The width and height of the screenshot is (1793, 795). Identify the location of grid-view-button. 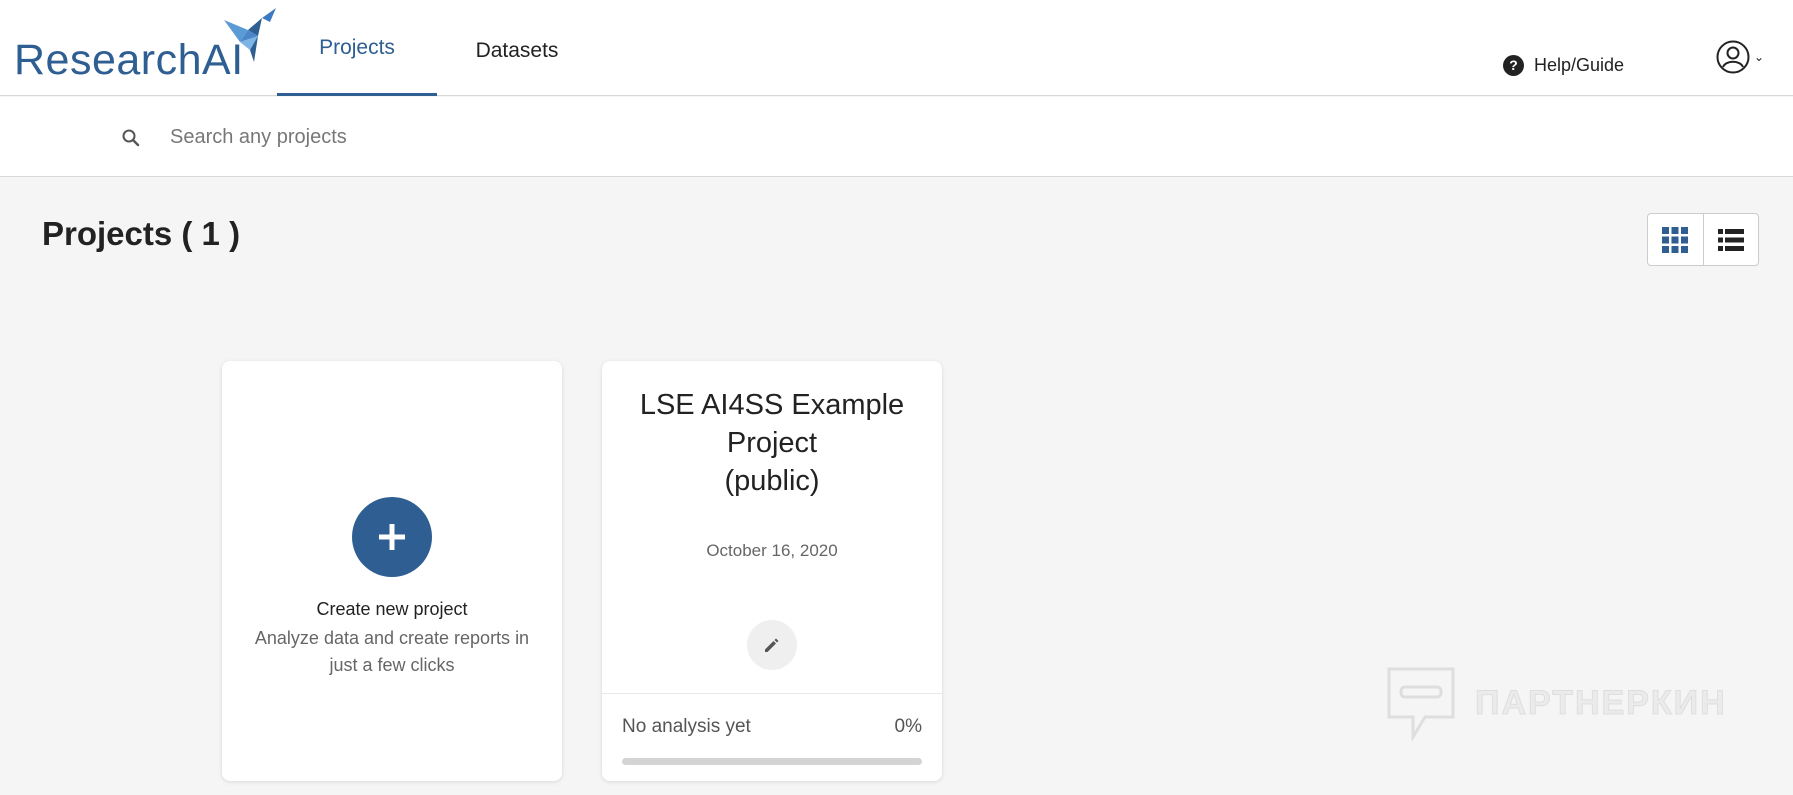
(1675, 239).